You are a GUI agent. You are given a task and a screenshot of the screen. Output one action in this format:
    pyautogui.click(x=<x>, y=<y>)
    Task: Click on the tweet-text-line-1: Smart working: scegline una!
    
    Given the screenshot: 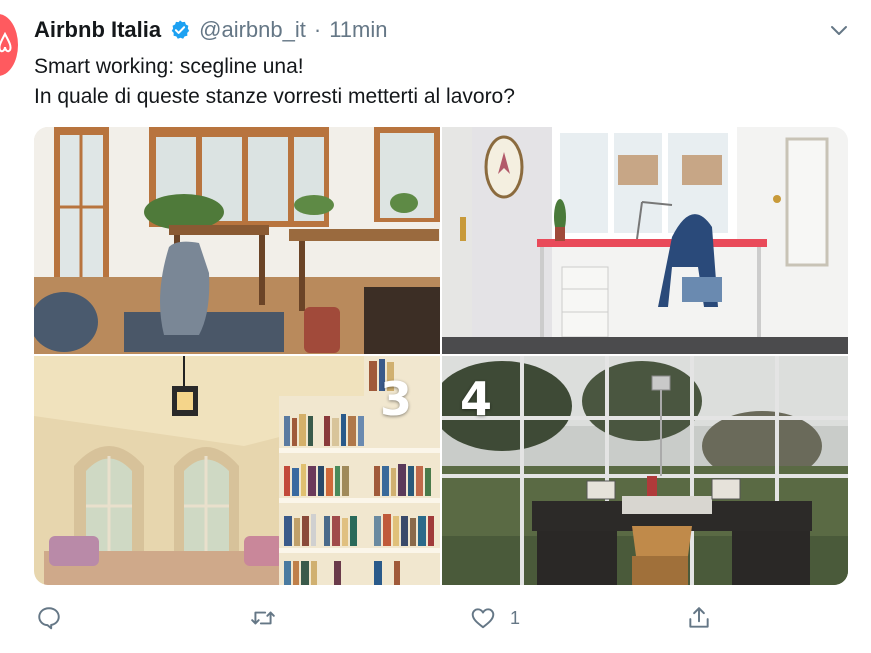 What is the action you would take?
    pyautogui.click(x=169, y=66)
    